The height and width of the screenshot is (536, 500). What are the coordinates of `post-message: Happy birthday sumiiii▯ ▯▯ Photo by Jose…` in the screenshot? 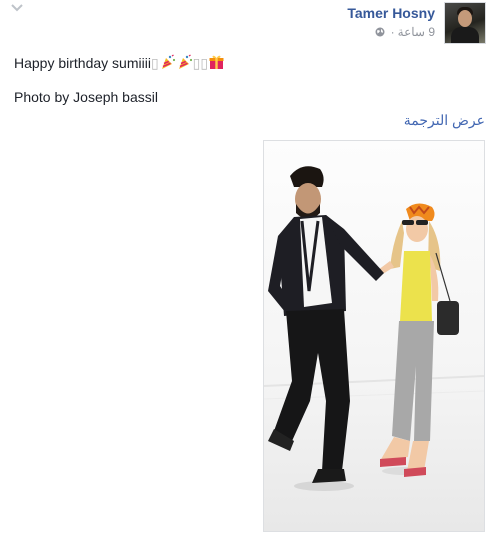 It's located at (119, 88).